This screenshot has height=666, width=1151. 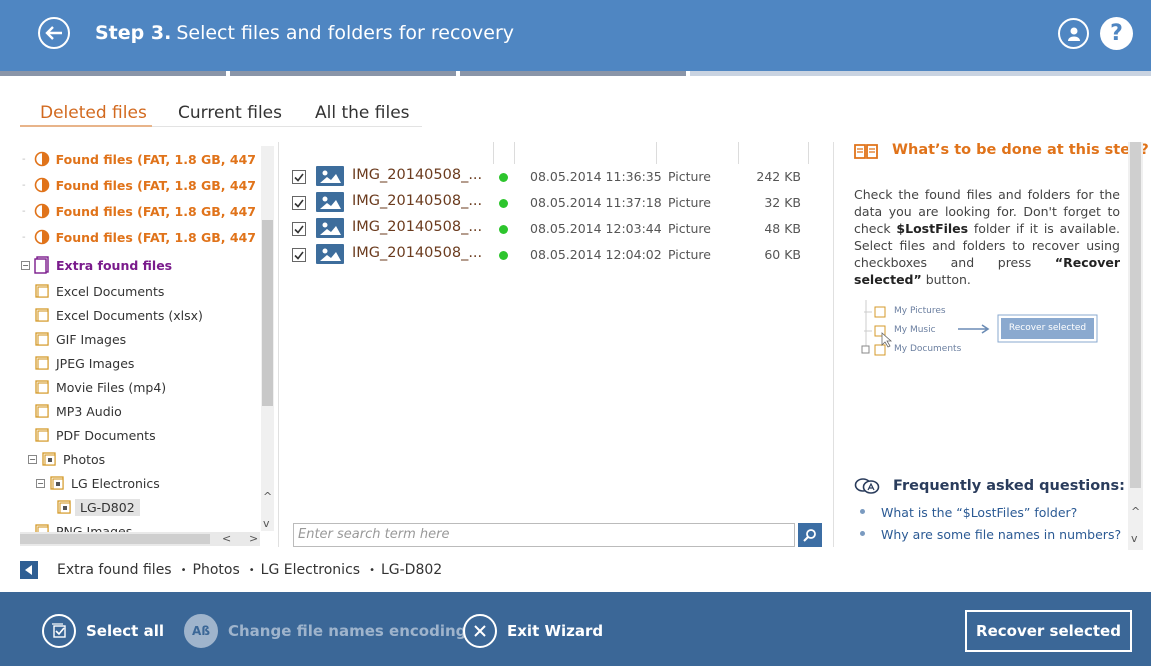 I want to click on folder-icon, so click(x=57, y=483).